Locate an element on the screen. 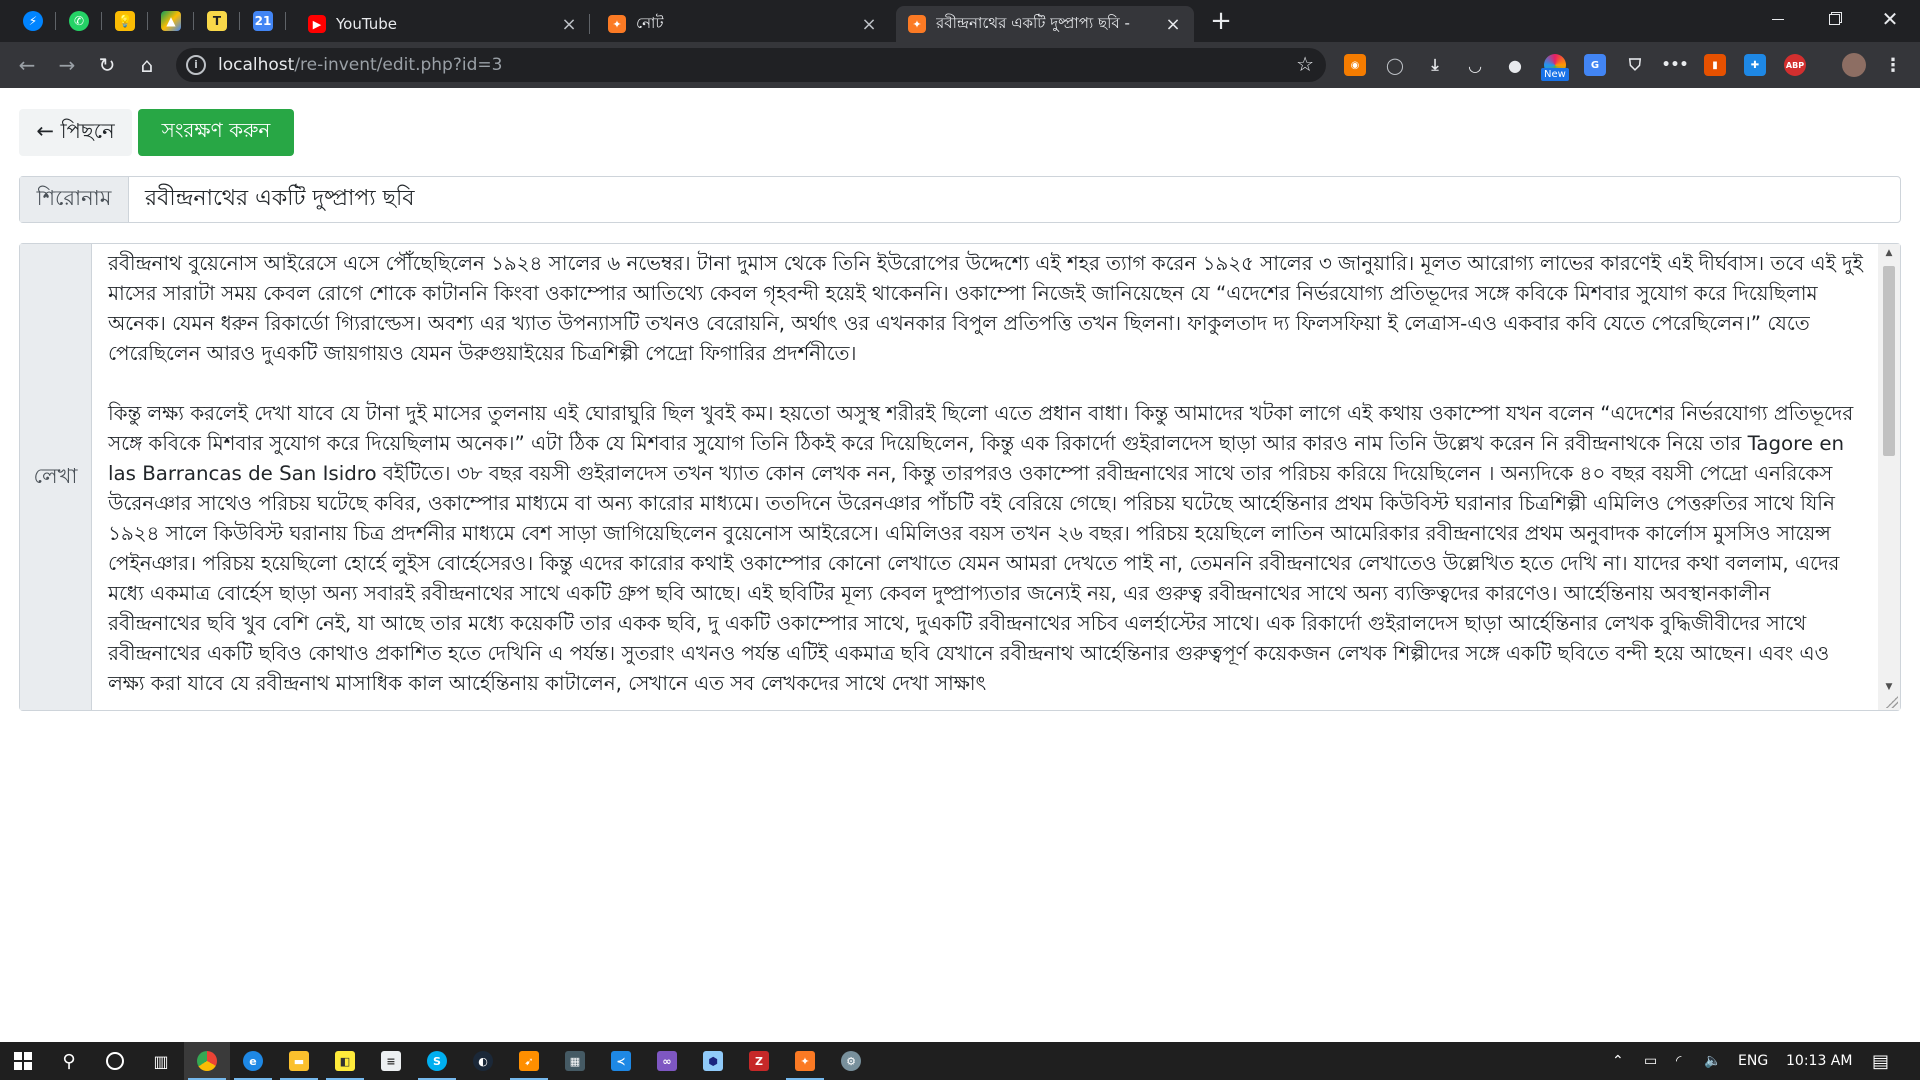  shield-icon: ⛉ is located at coordinates (1635, 65).